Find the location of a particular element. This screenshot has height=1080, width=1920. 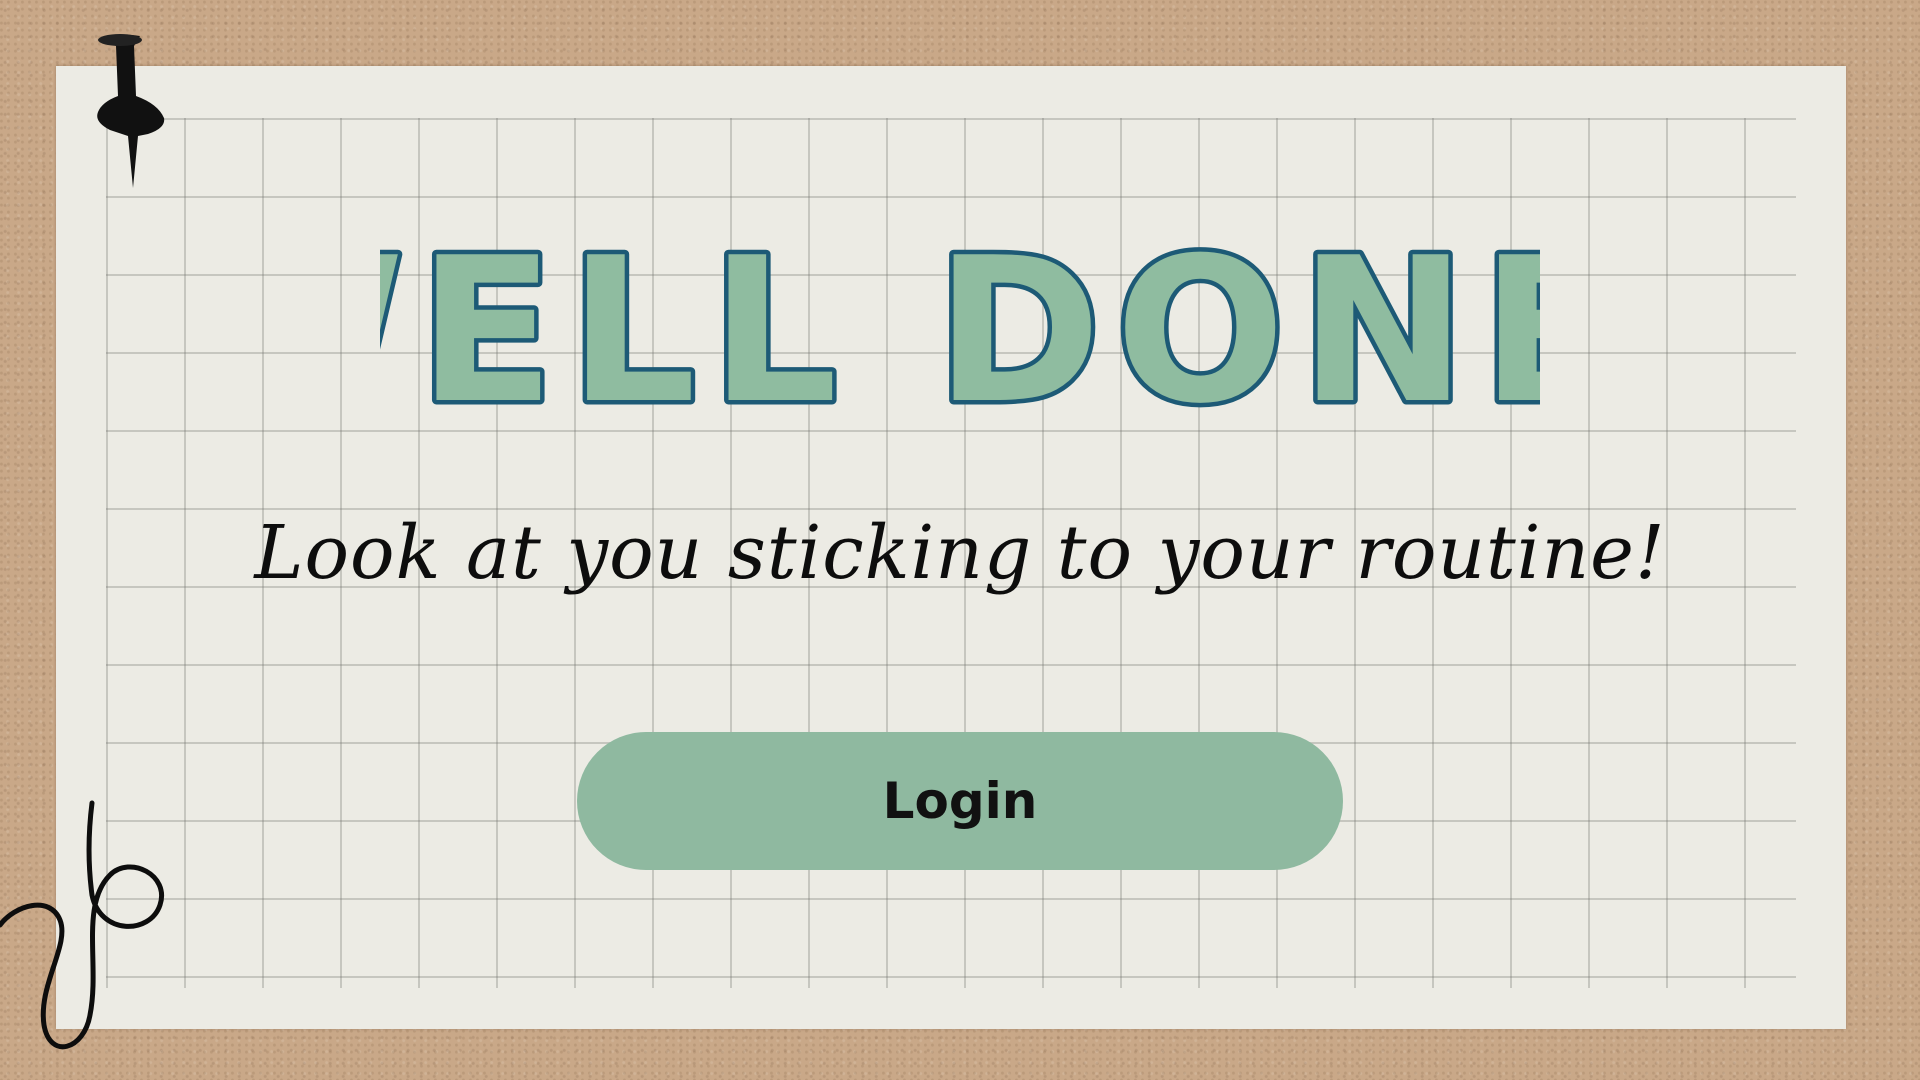

encouragement-message: Look at you sticking to your routine! is located at coordinates (960, 553).